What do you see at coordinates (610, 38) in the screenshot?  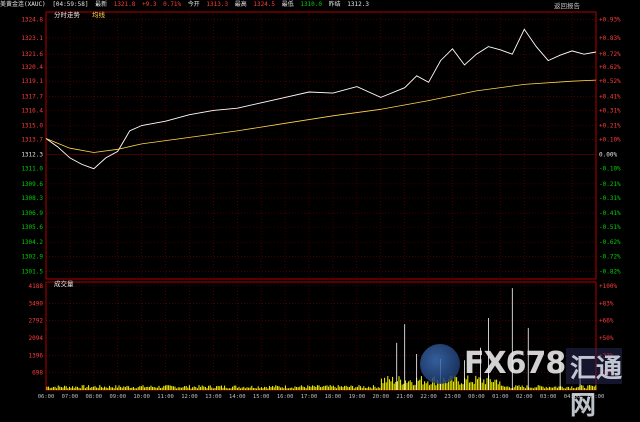 I see `pct-tick-label: +0.83%` at bounding box center [610, 38].